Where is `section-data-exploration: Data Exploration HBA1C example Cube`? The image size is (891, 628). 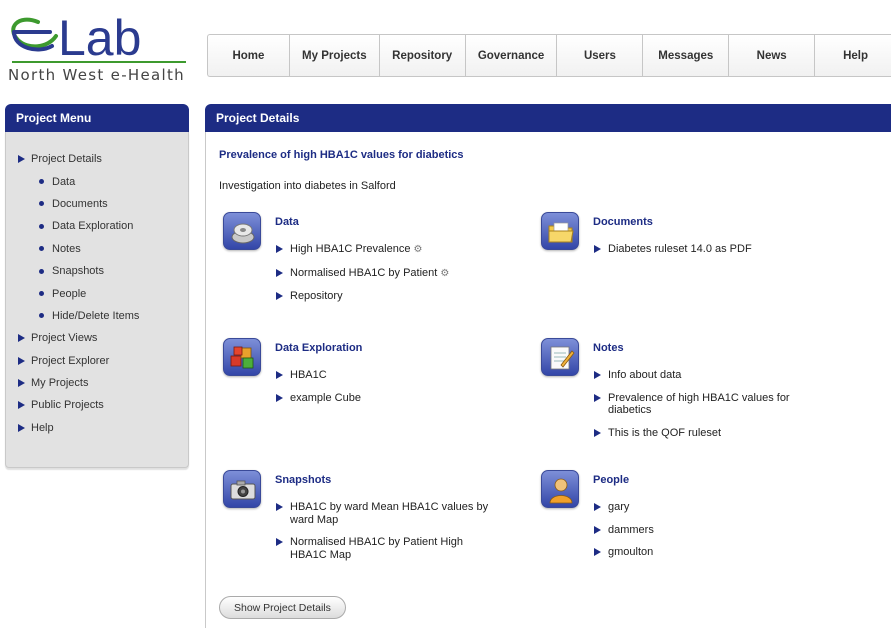
section-data-exploration: Data Exploration HBA1C example Cube is located at coordinates (363, 388).